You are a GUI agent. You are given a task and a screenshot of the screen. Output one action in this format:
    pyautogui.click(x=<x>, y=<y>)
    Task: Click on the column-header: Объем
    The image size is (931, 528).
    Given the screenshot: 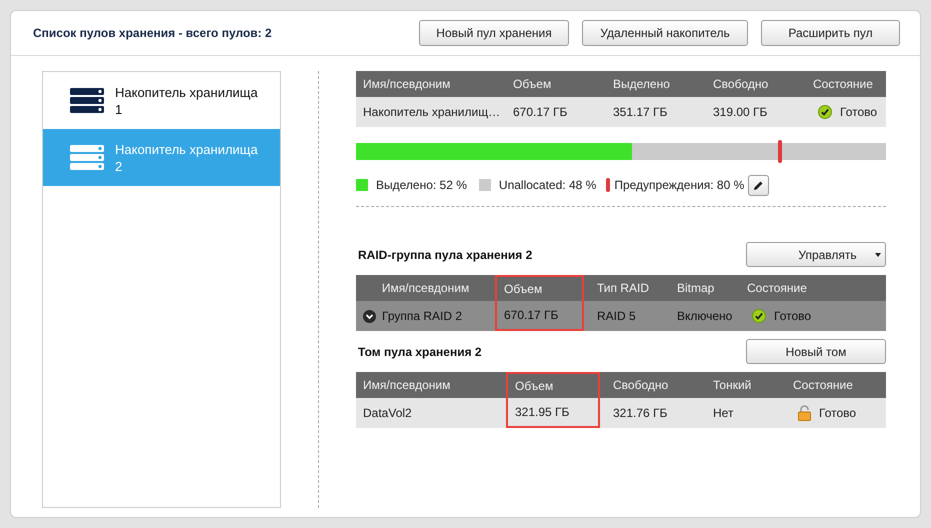 What is the action you would take?
    pyautogui.click(x=556, y=84)
    